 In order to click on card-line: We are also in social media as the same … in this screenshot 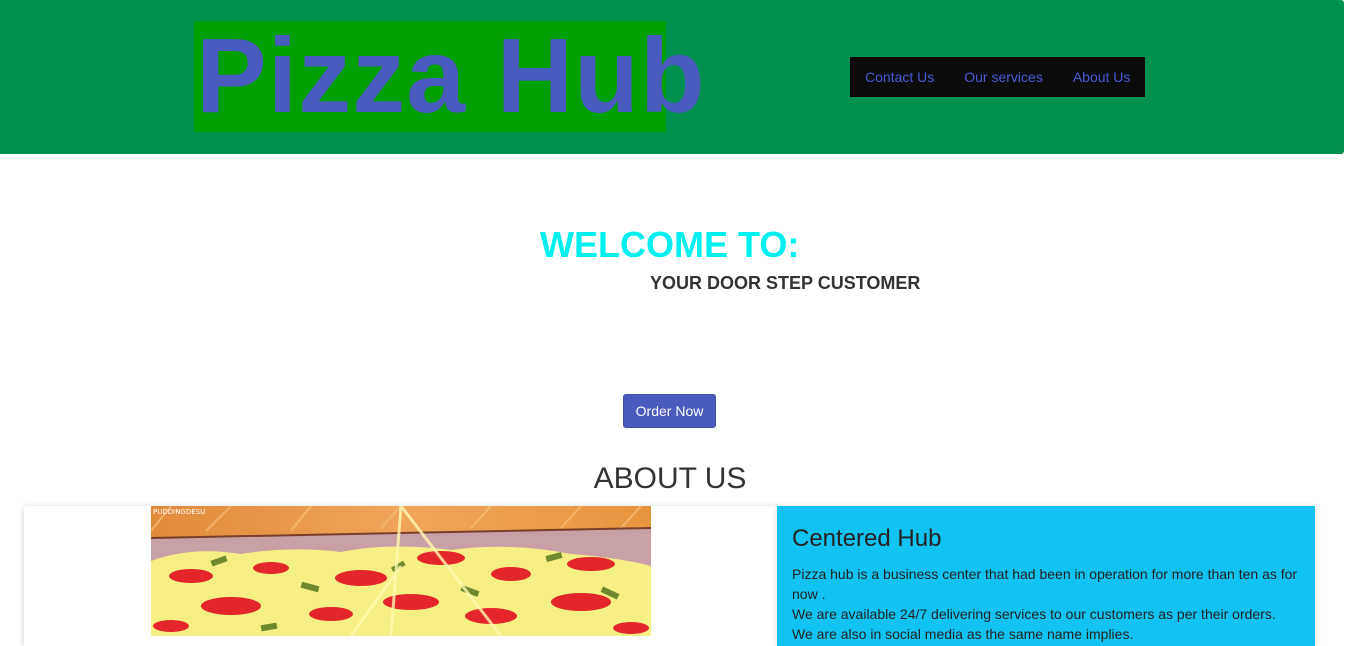, I will do `click(963, 634)`.